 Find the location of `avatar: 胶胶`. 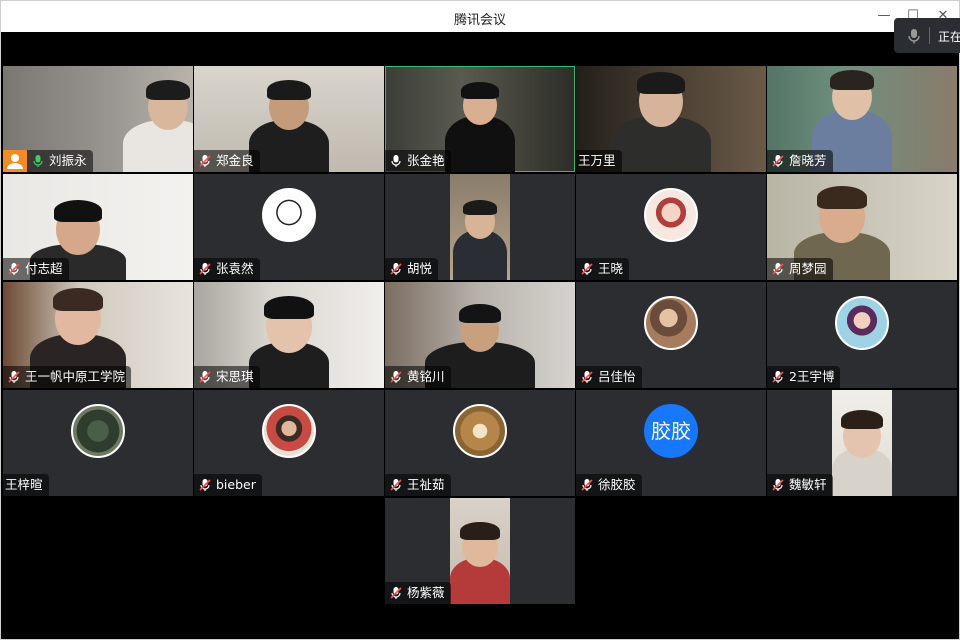

avatar: 胶胶 is located at coordinates (671, 431).